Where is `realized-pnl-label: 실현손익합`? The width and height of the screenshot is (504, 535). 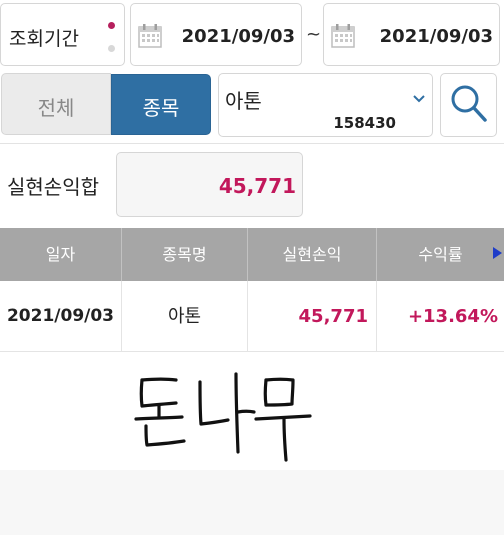 realized-pnl-label: 실현손익합 is located at coordinates (53, 187).